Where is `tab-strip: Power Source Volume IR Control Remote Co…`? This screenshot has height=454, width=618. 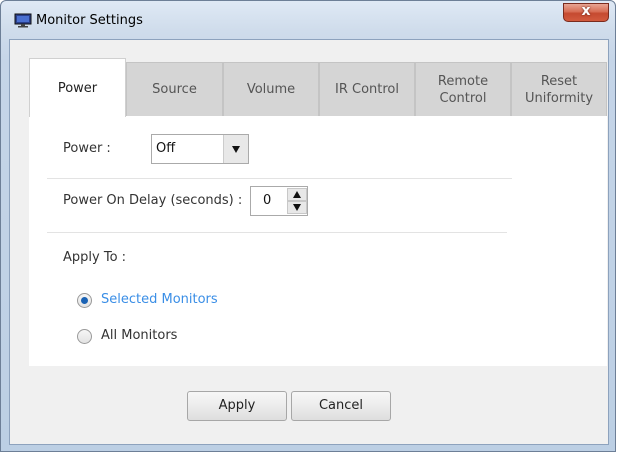 tab-strip: Power Source Volume IR Control Remote Co… is located at coordinates (318, 87).